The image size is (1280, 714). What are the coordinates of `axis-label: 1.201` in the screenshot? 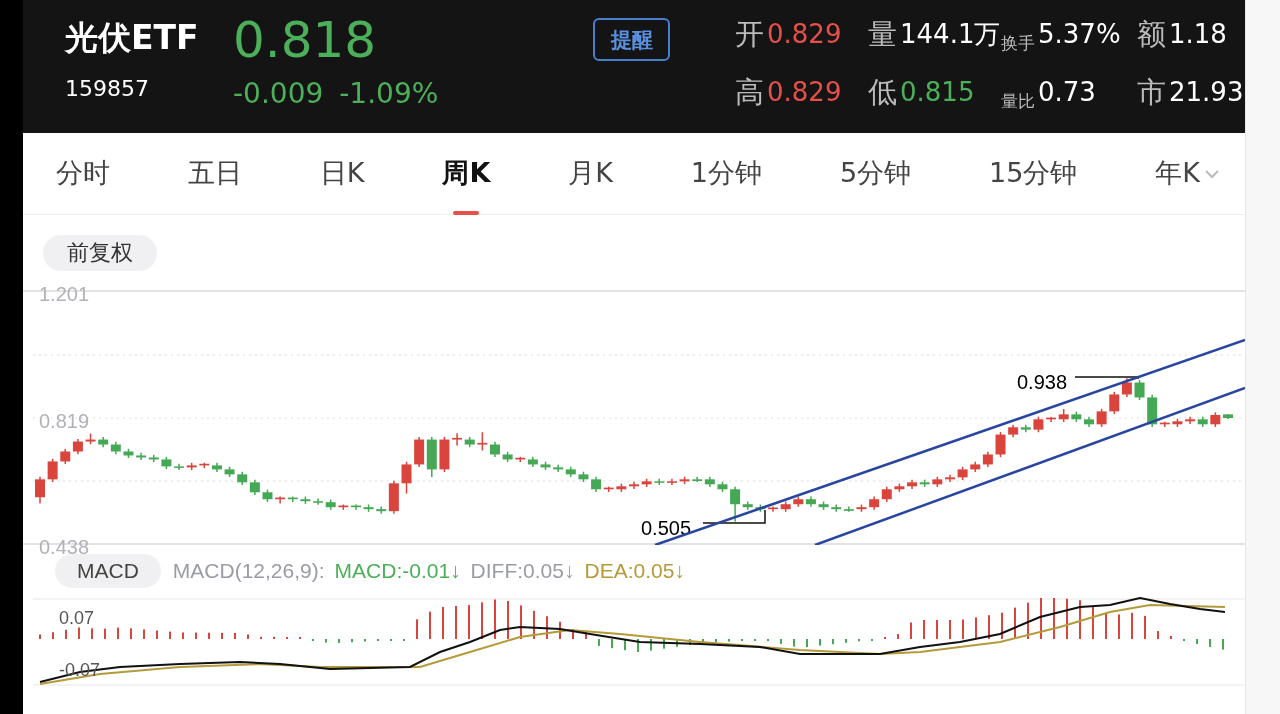 It's located at (64, 294).